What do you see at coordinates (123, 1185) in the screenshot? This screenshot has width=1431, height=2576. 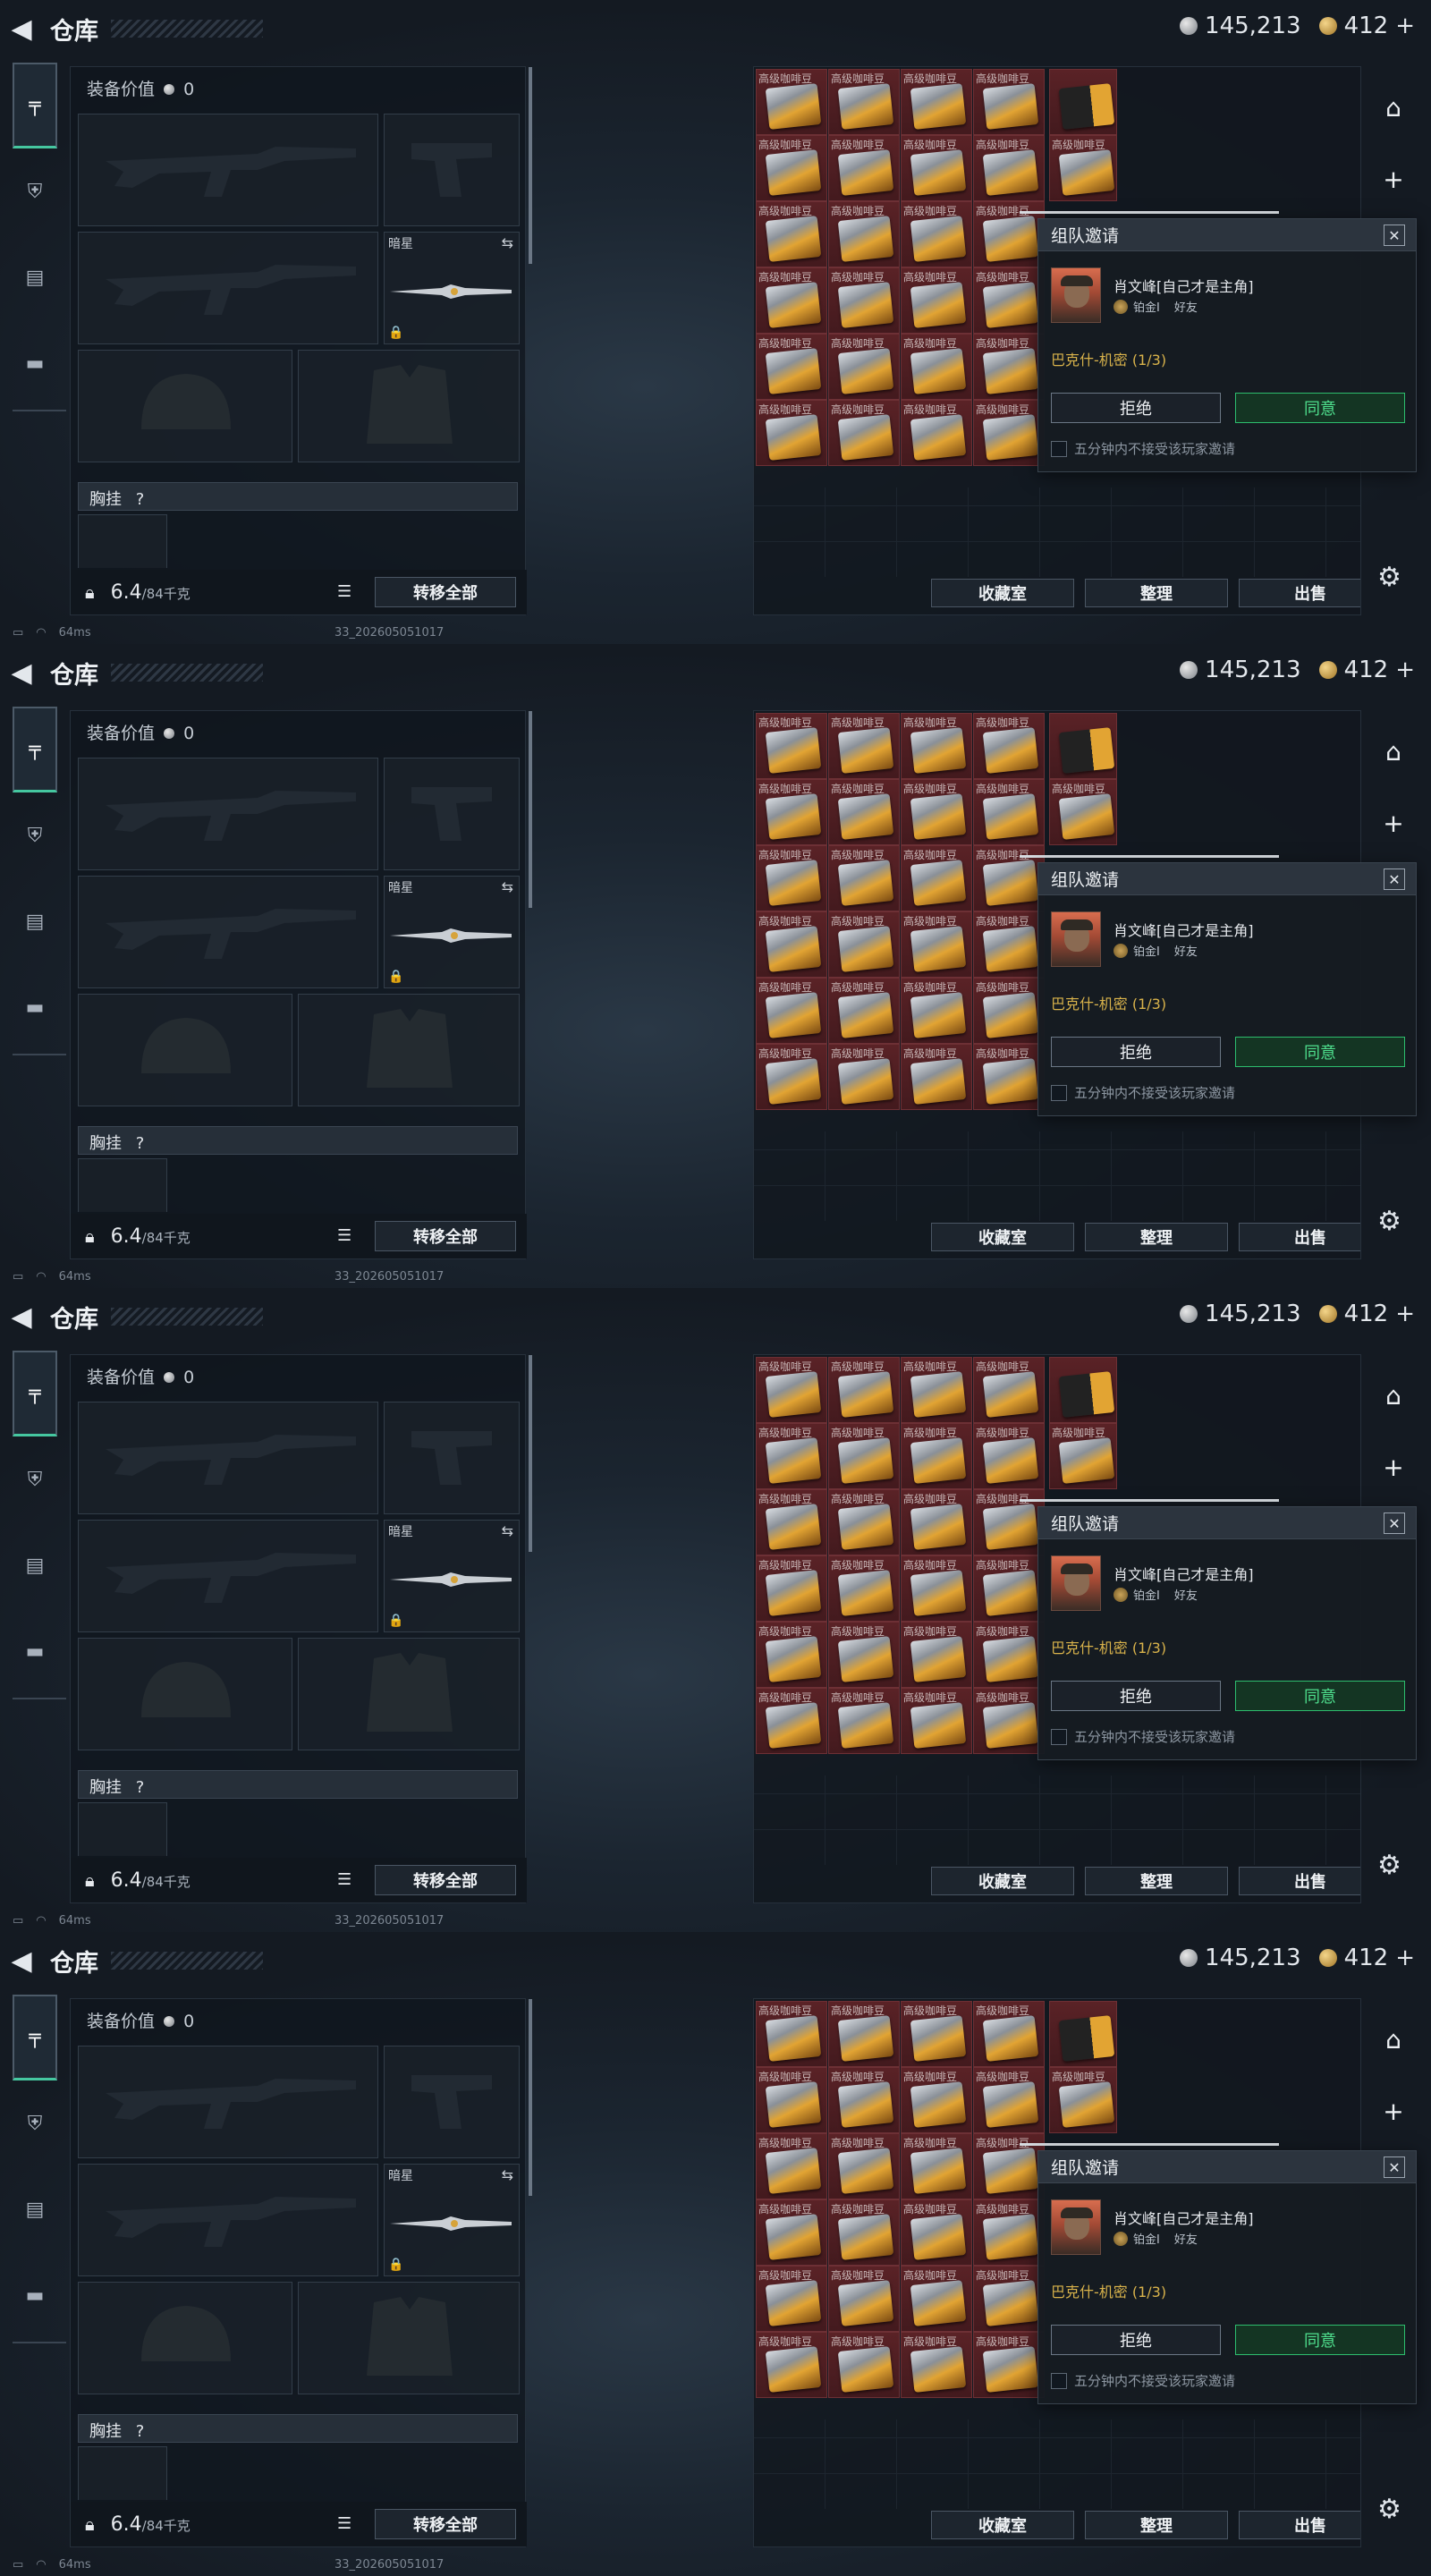 I see `chest-rig-slot` at bounding box center [123, 1185].